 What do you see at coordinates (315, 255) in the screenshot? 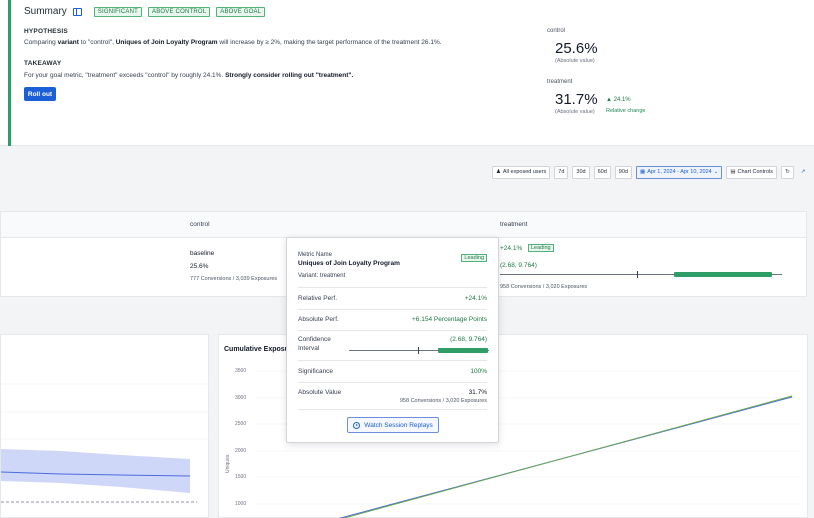
I see `tooltip-metric-name-label: Metric Name` at bounding box center [315, 255].